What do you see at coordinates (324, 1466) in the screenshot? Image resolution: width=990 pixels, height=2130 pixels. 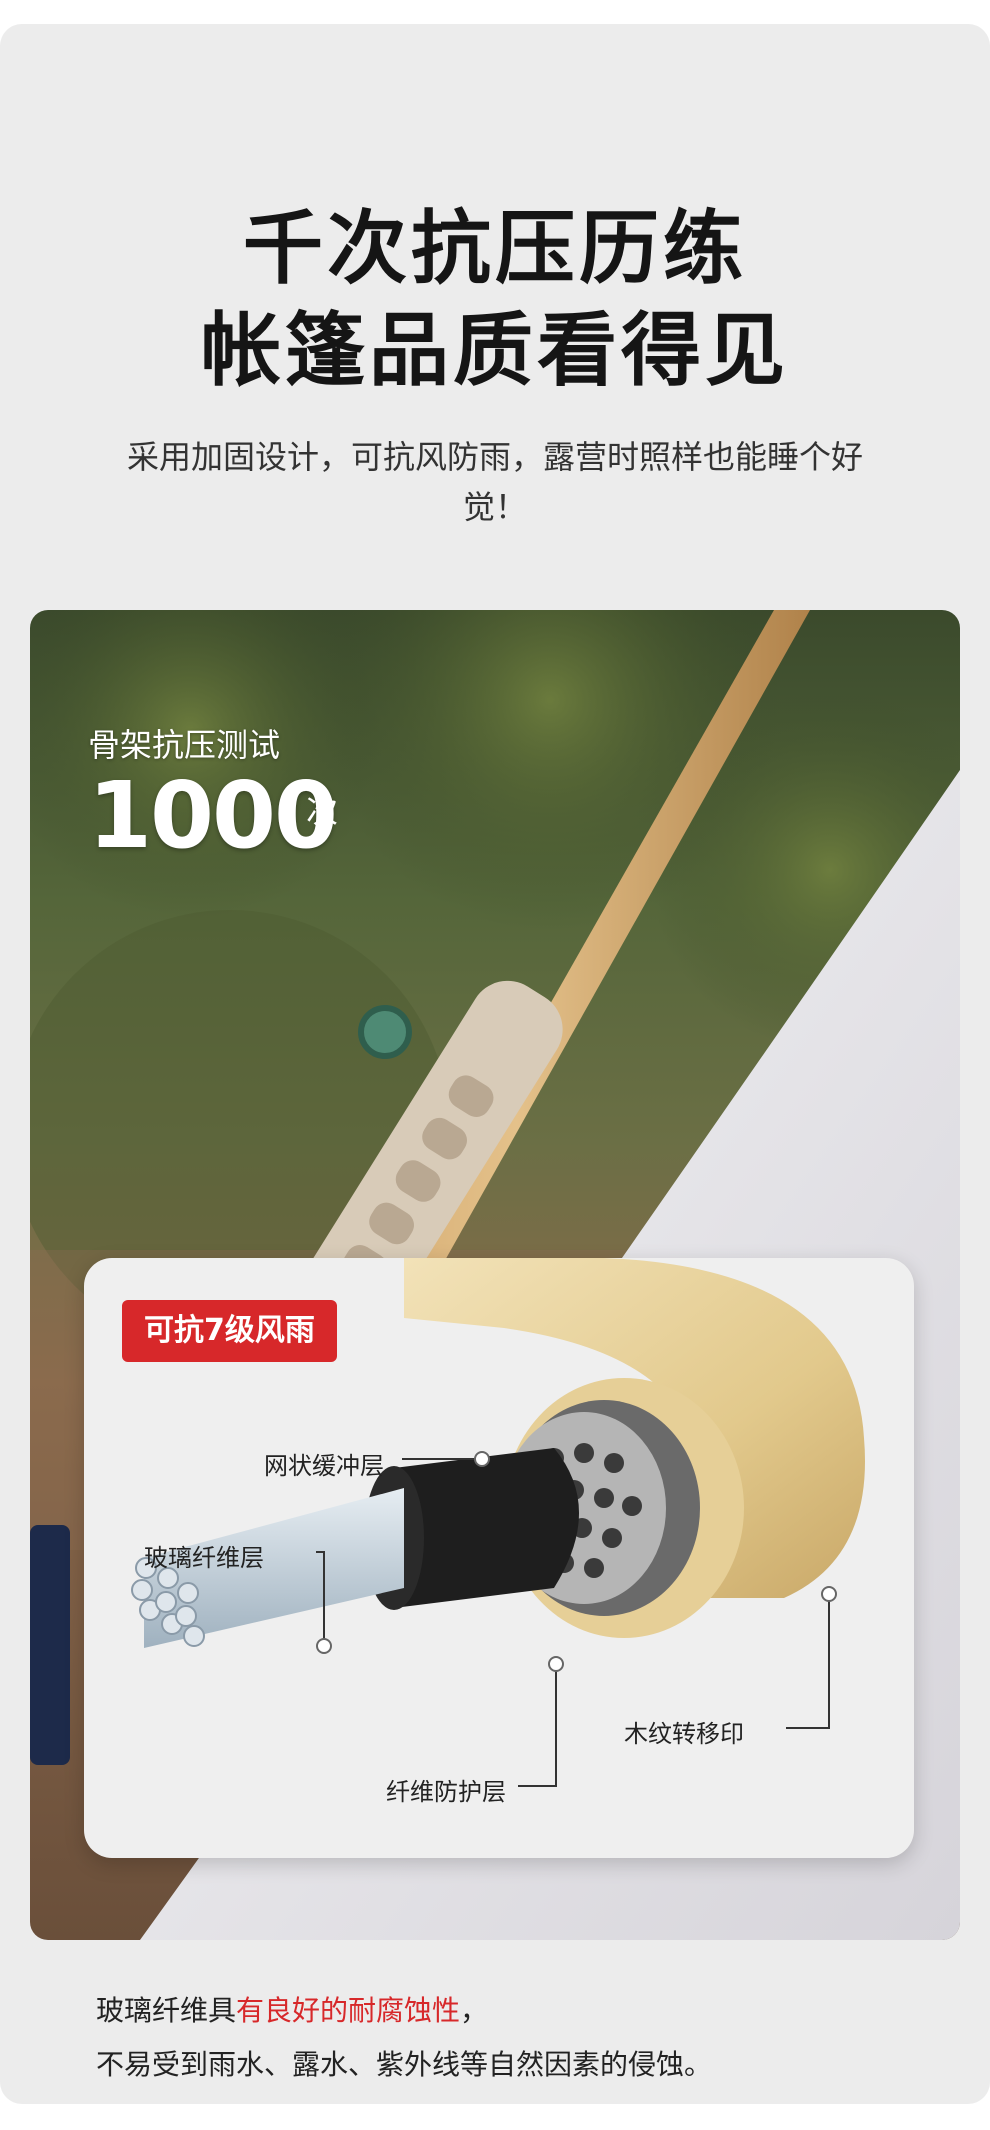 I see `callout-mesh-layer: 网状缓冲层` at bounding box center [324, 1466].